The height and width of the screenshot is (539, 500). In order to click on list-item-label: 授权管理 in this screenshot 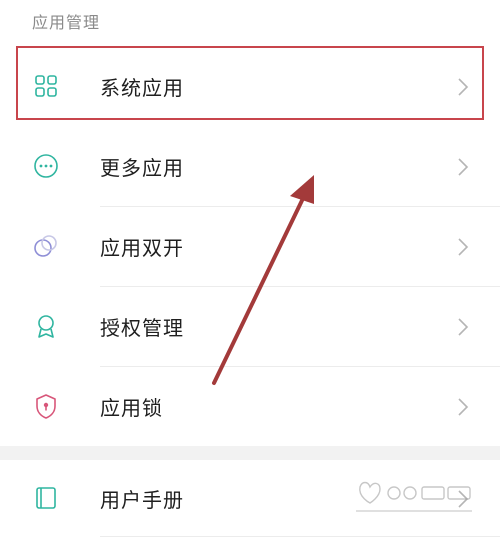, I will do `click(142, 328)`.